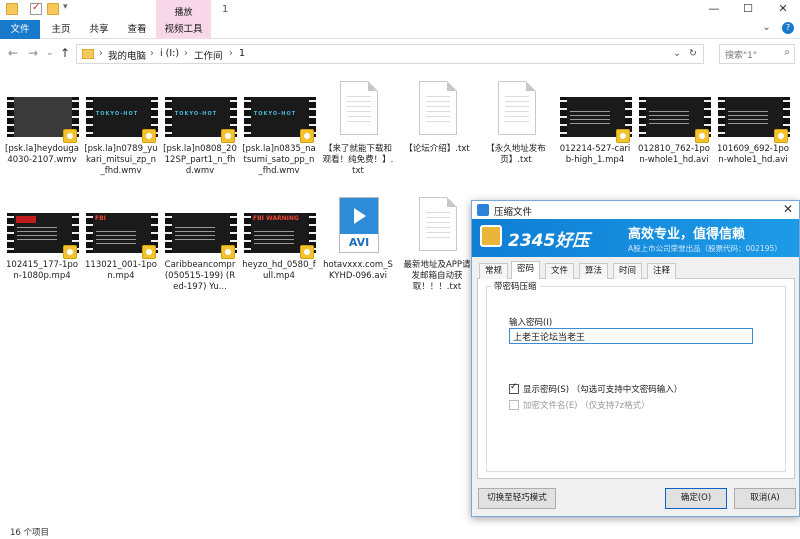  What do you see at coordinates (437, 122) in the screenshot?
I see `file-item: 【论坛介绍】.txt` at bounding box center [437, 122].